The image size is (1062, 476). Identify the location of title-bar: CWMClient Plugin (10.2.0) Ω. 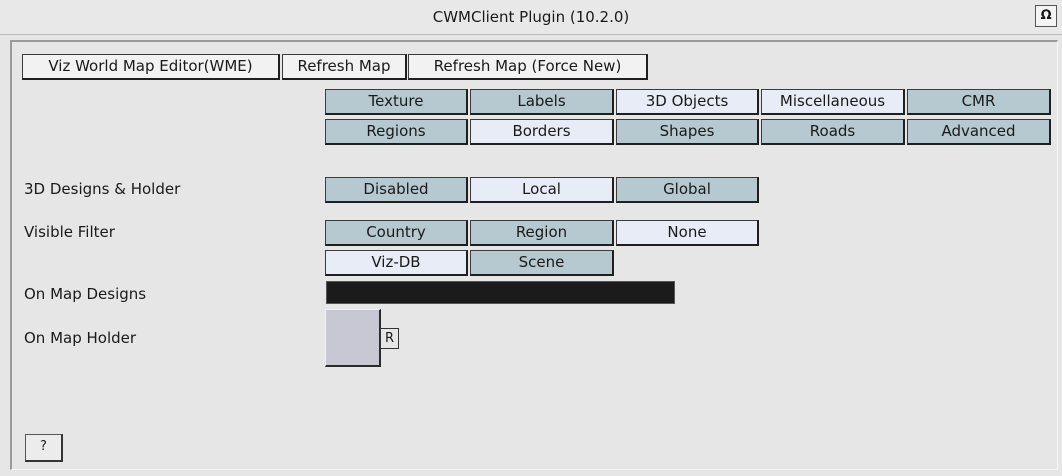
(531, 17).